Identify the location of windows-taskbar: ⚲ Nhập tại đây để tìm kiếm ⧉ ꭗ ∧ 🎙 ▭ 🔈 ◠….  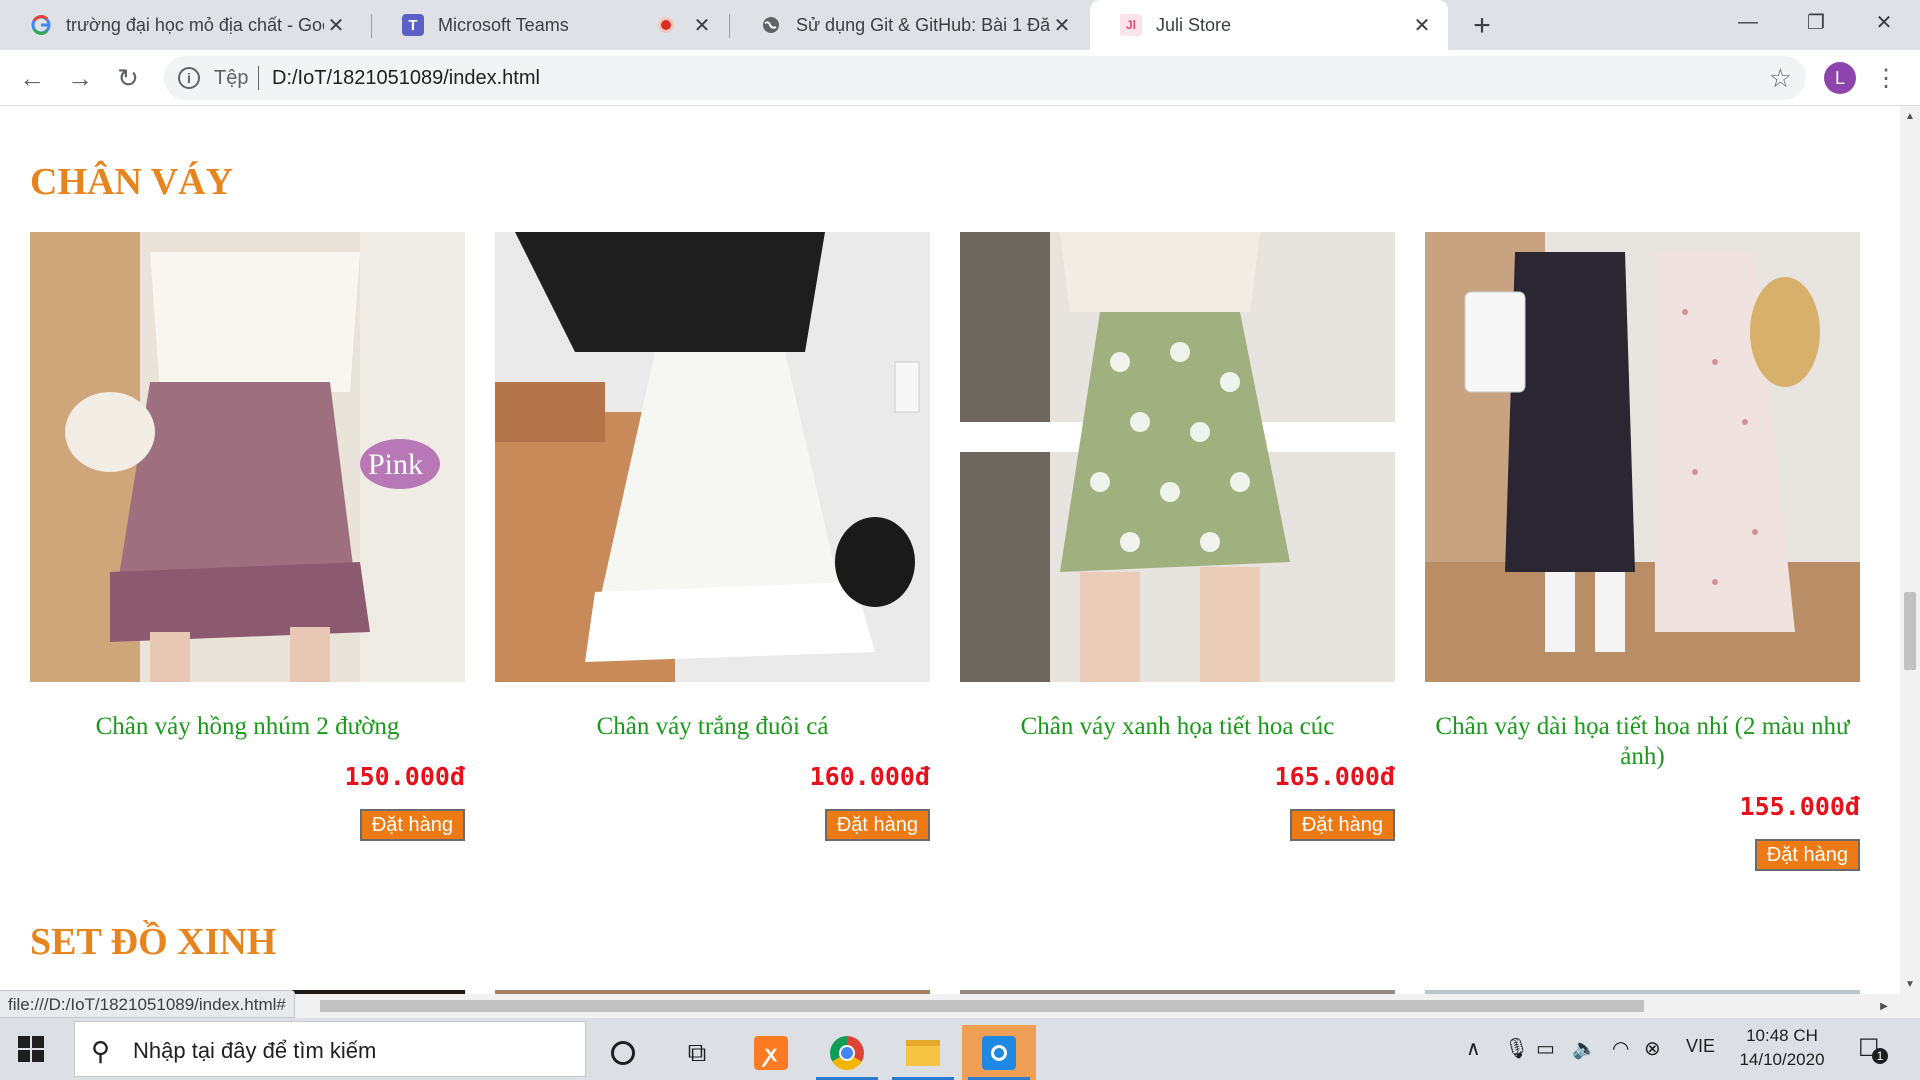
(960, 1049).